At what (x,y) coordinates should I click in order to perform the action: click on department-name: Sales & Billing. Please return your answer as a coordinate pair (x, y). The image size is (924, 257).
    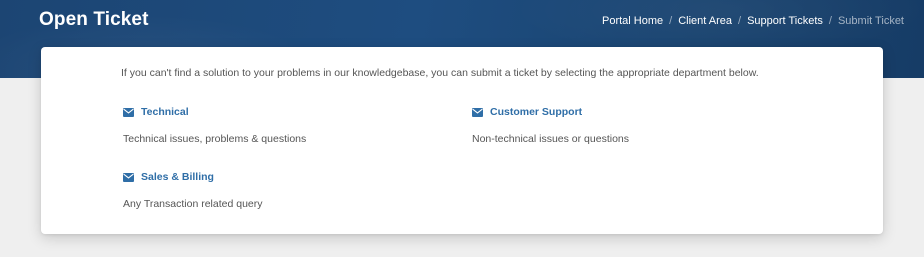
    Looking at the image, I should click on (177, 177).